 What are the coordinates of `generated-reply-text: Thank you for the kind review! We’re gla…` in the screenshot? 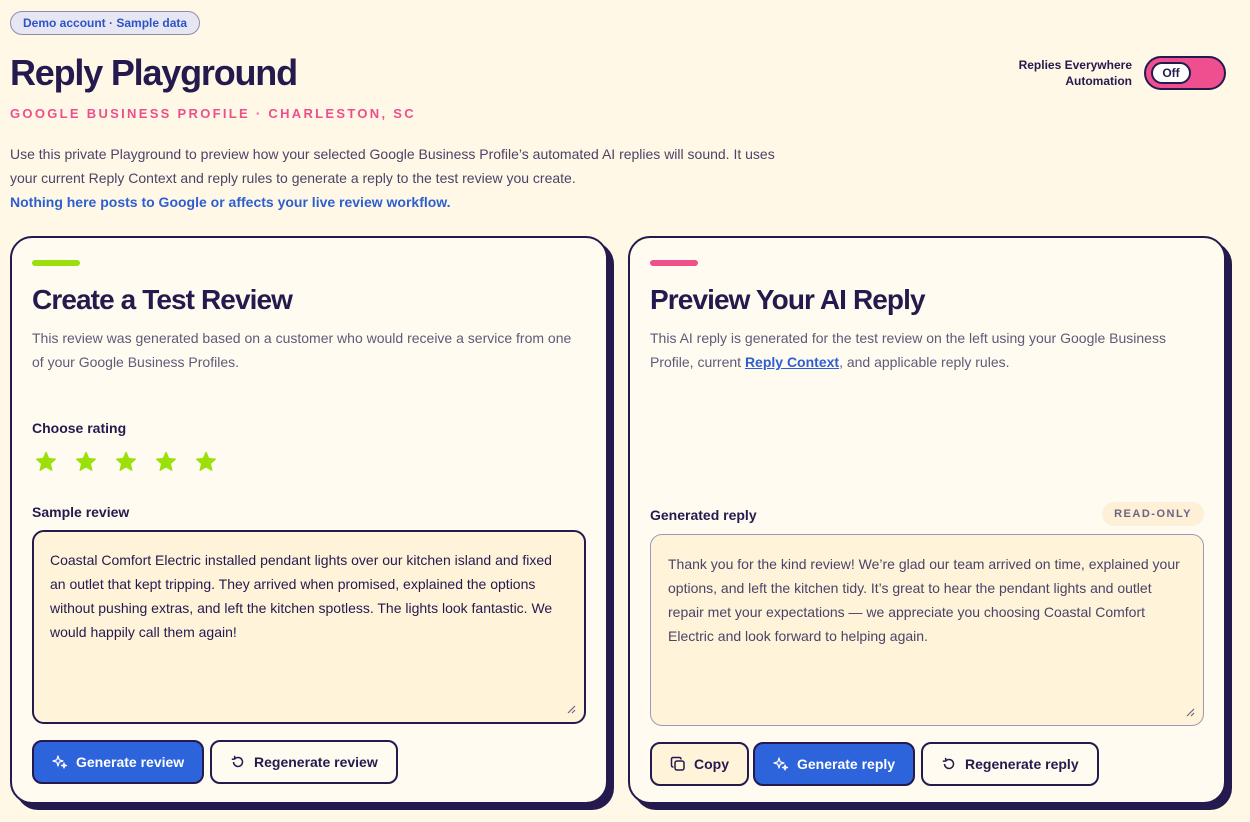 It's located at (924, 600).